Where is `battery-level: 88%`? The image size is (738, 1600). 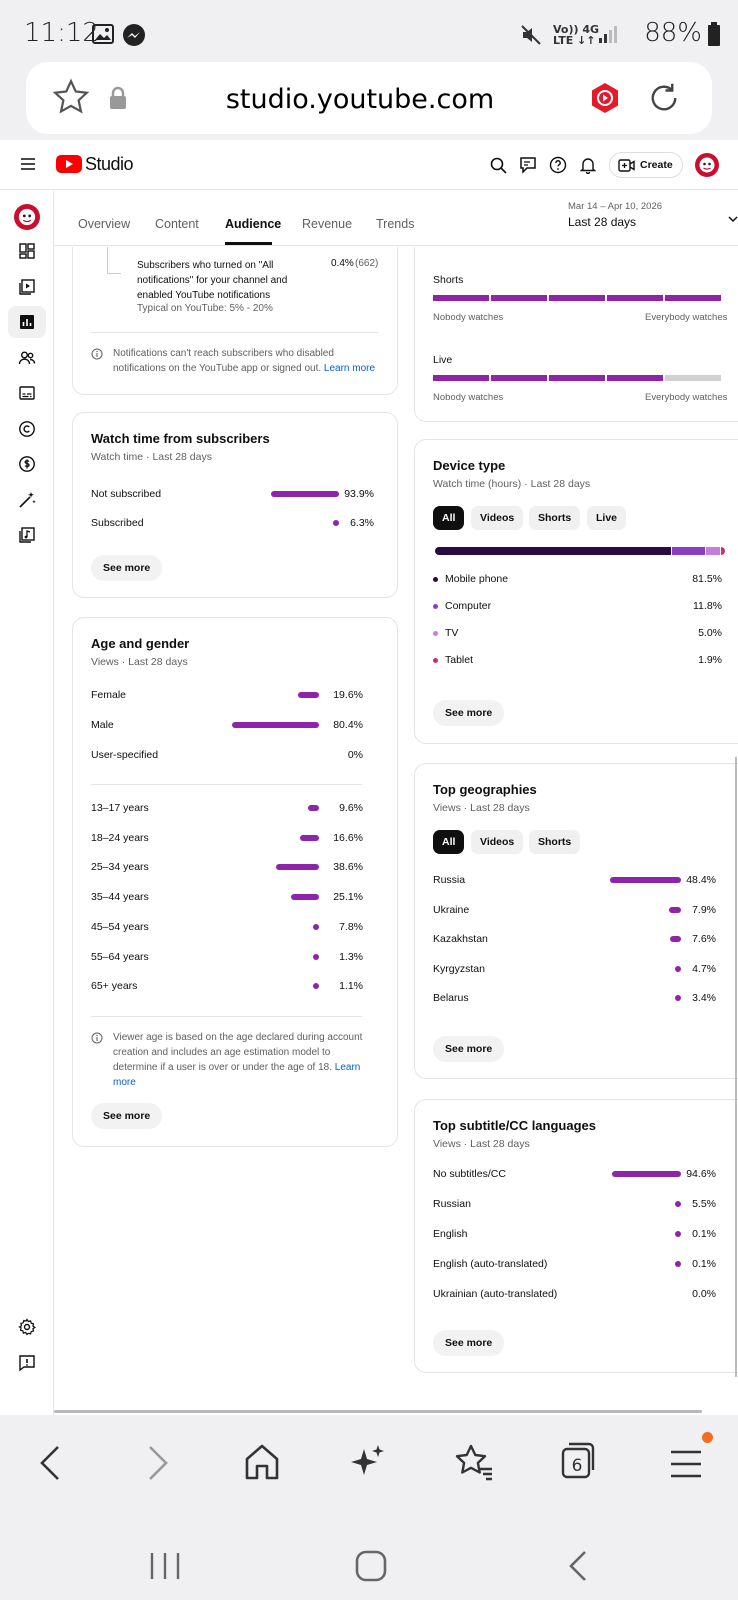 battery-level: 88% is located at coordinates (673, 33).